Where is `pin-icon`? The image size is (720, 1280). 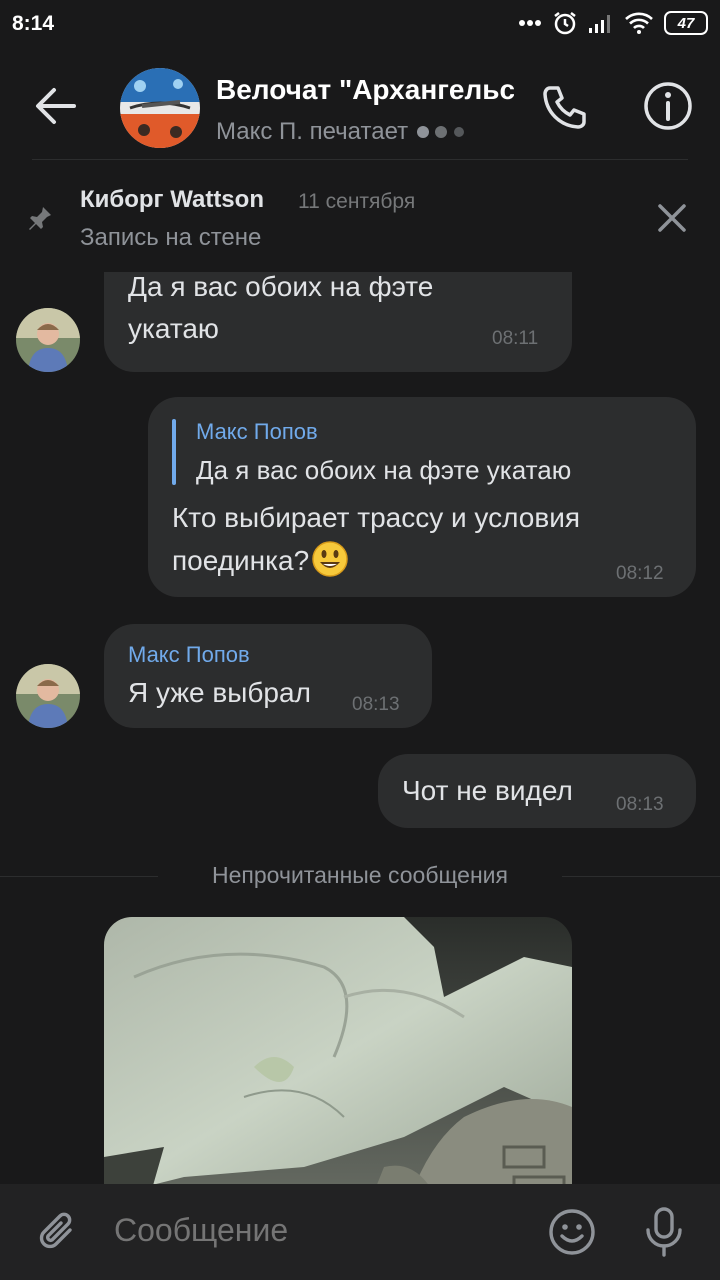
pin-icon is located at coordinates (40, 218).